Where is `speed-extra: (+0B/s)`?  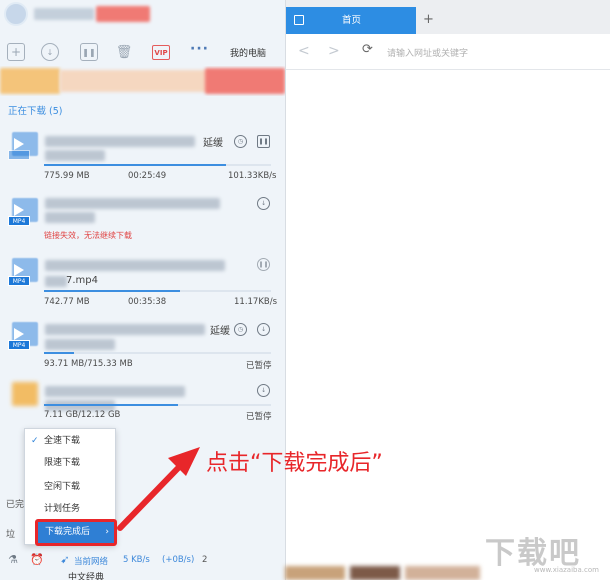 speed-extra: (+0B/s) is located at coordinates (178, 560).